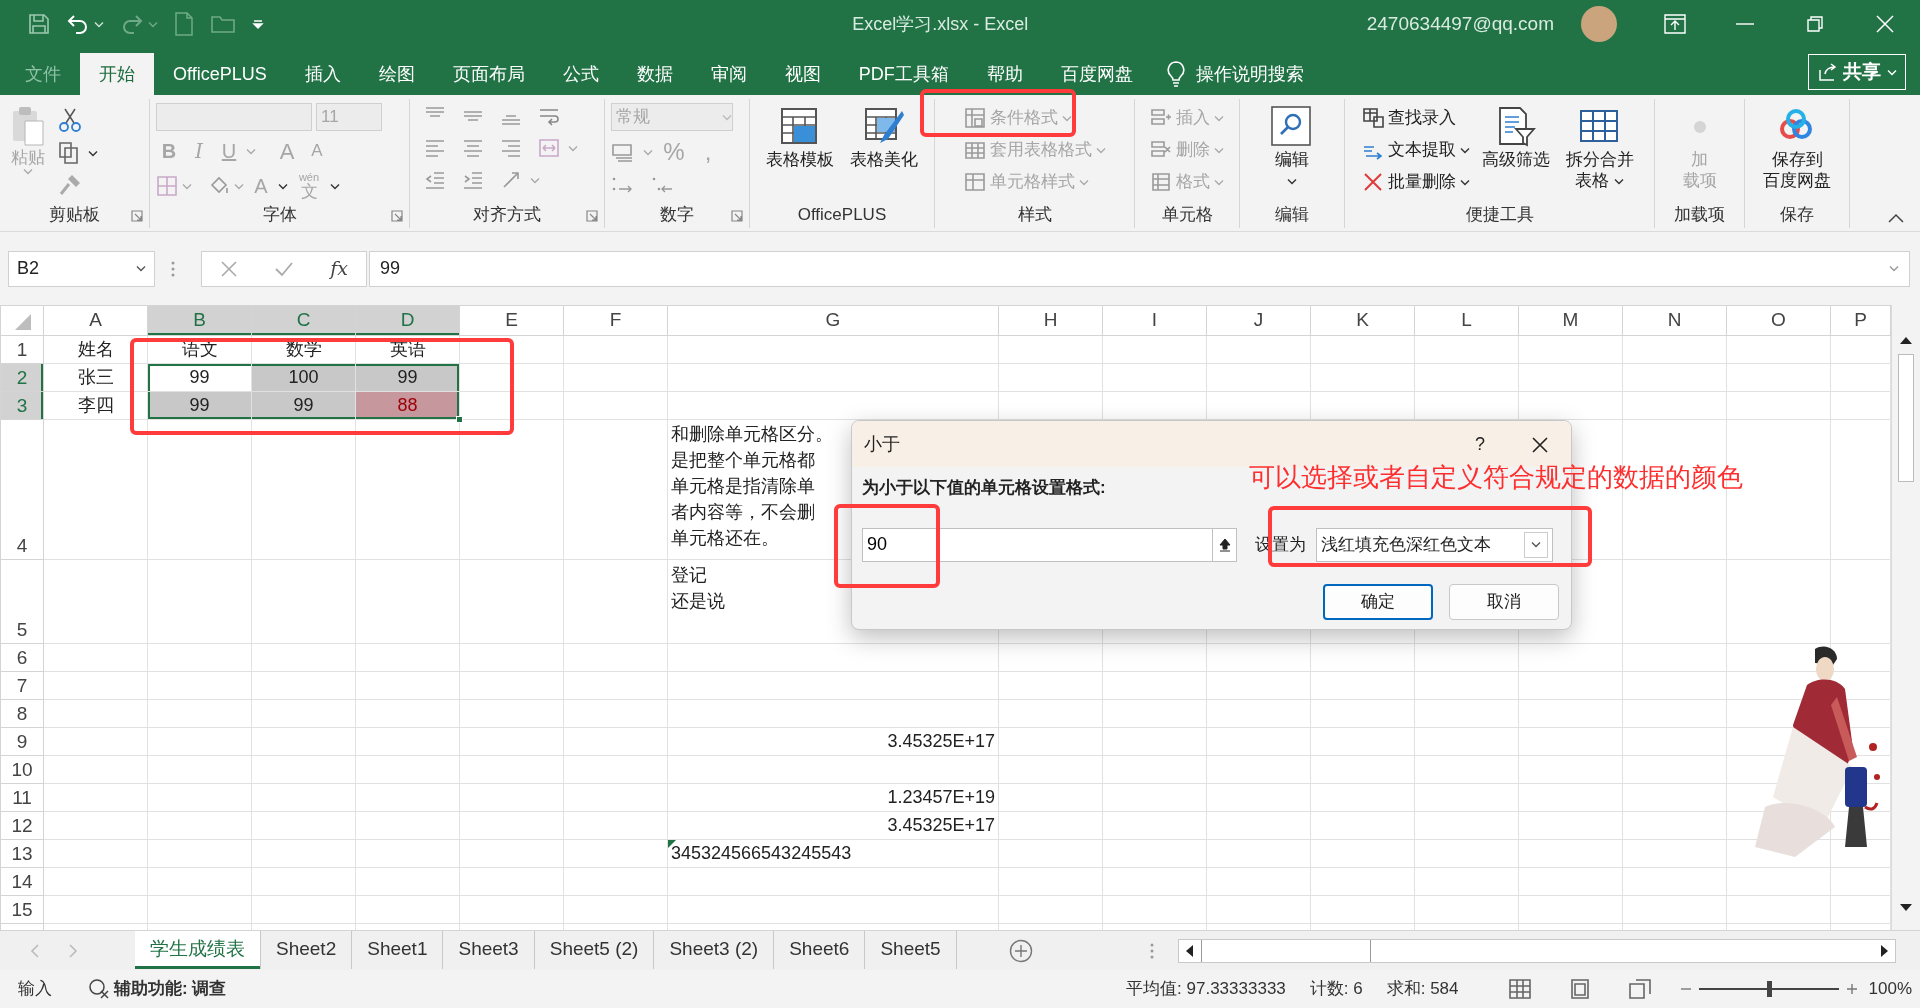 The image size is (1920, 1008). What do you see at coordinates (623, 152) in the screenshot?
I see `currency-icon` at bounding box center [623, 152].